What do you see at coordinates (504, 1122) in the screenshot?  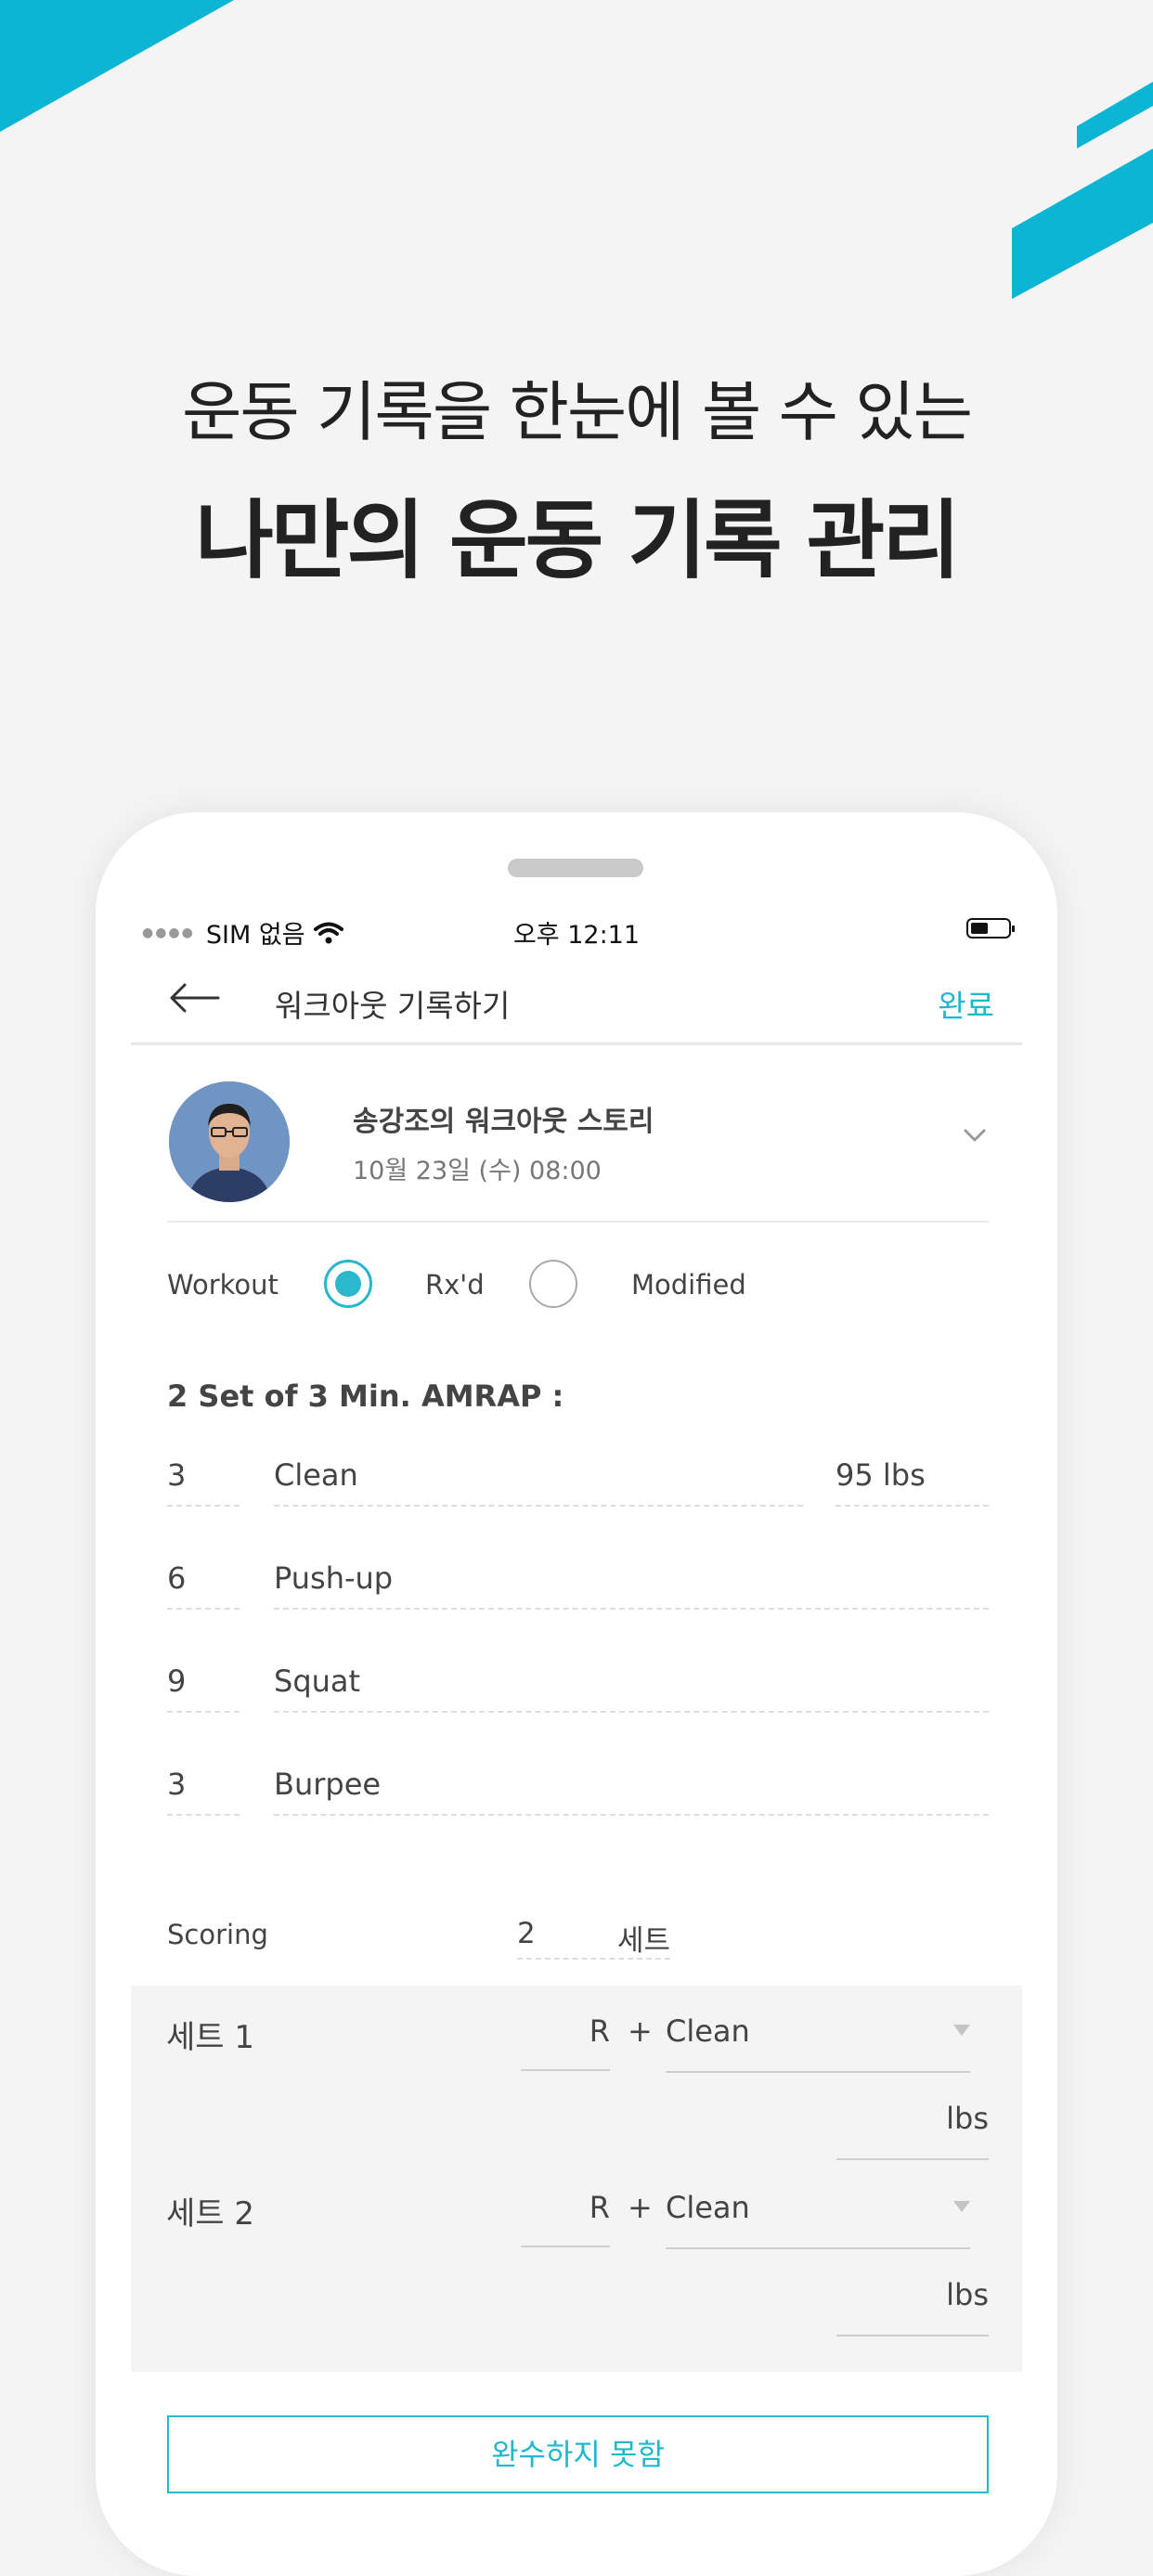 I see `story-title: 송강조의 워크아웃 스토리` at bounding box center [504, 1122].